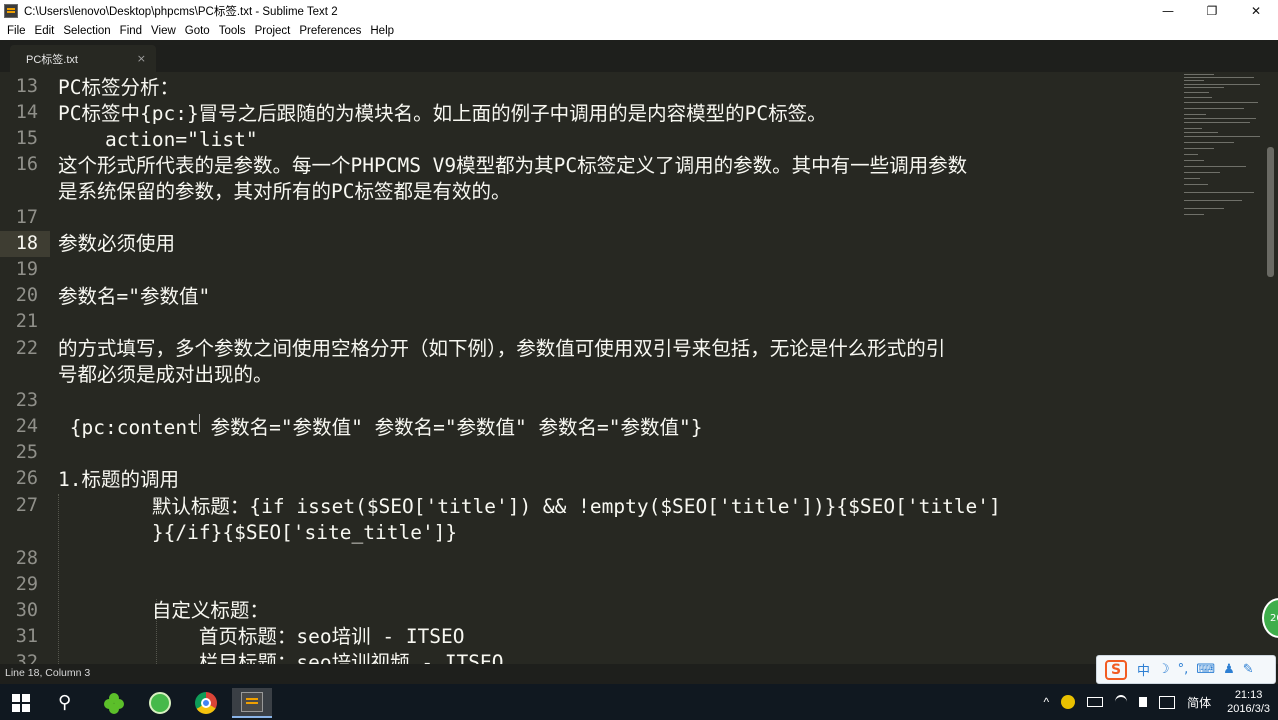  Describe the element at coordinates (232, 31) in the screenshot. I see `menu-tools: Tools` at that location.